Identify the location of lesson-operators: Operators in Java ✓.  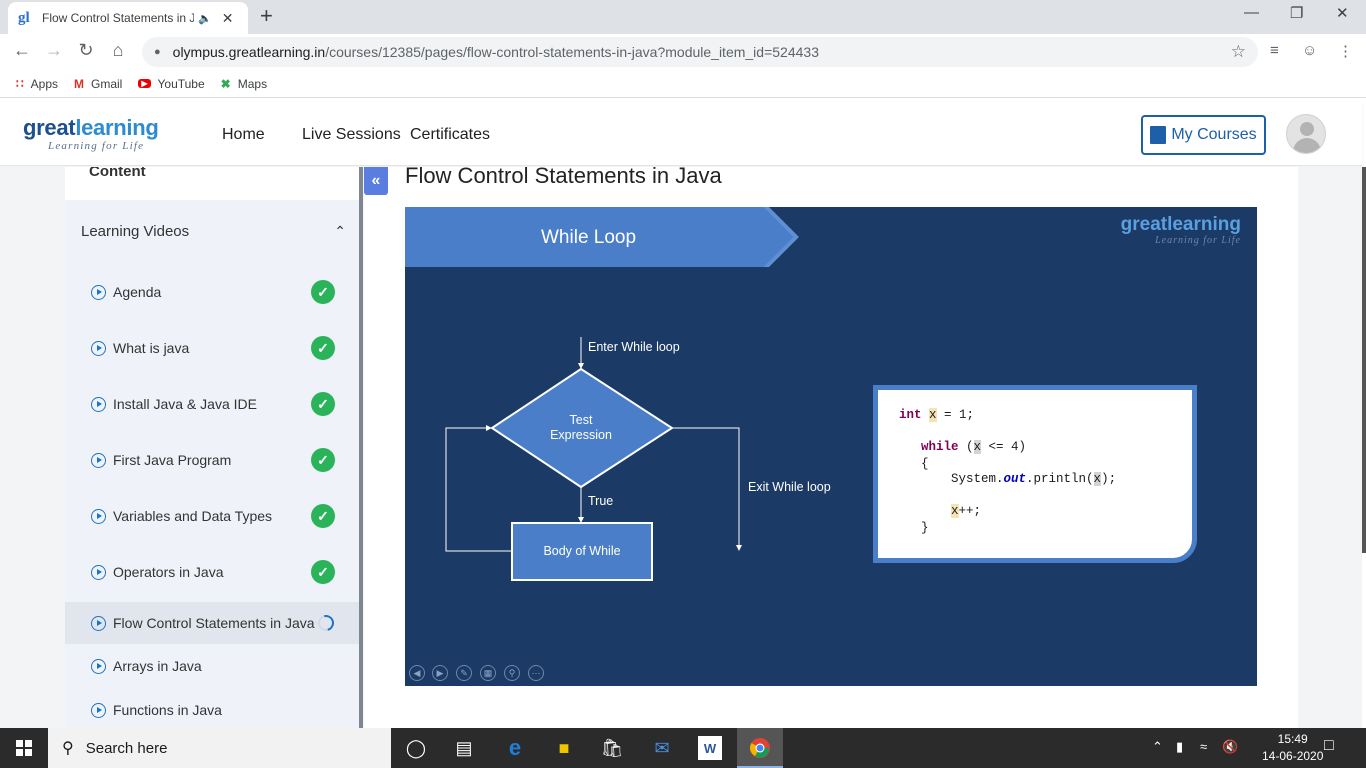
(213, 572).